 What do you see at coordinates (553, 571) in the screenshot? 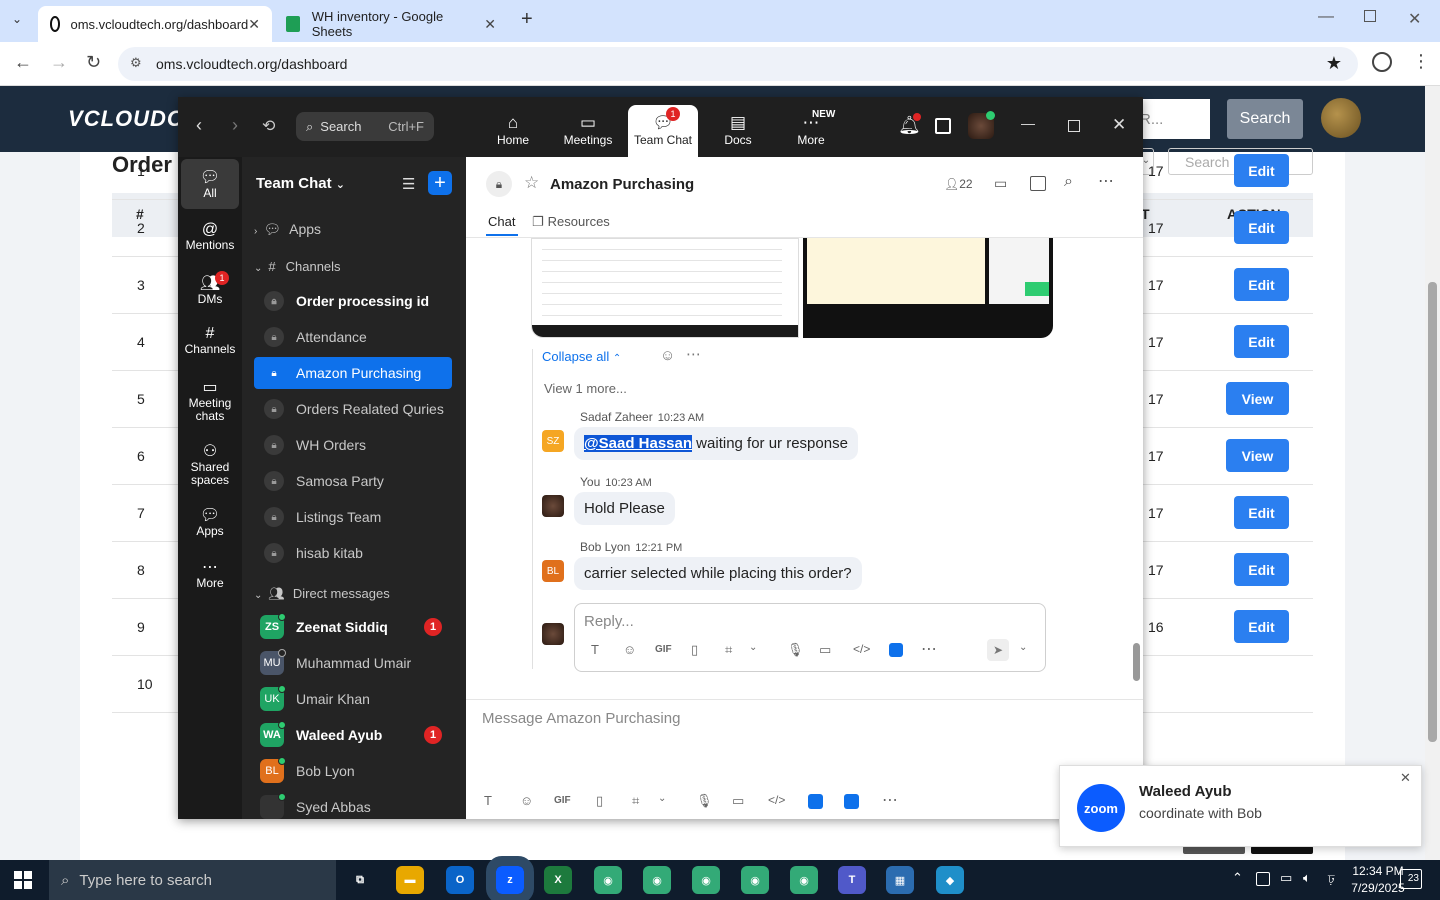
I see `avatar: BL` at bounding box center [553, 571].